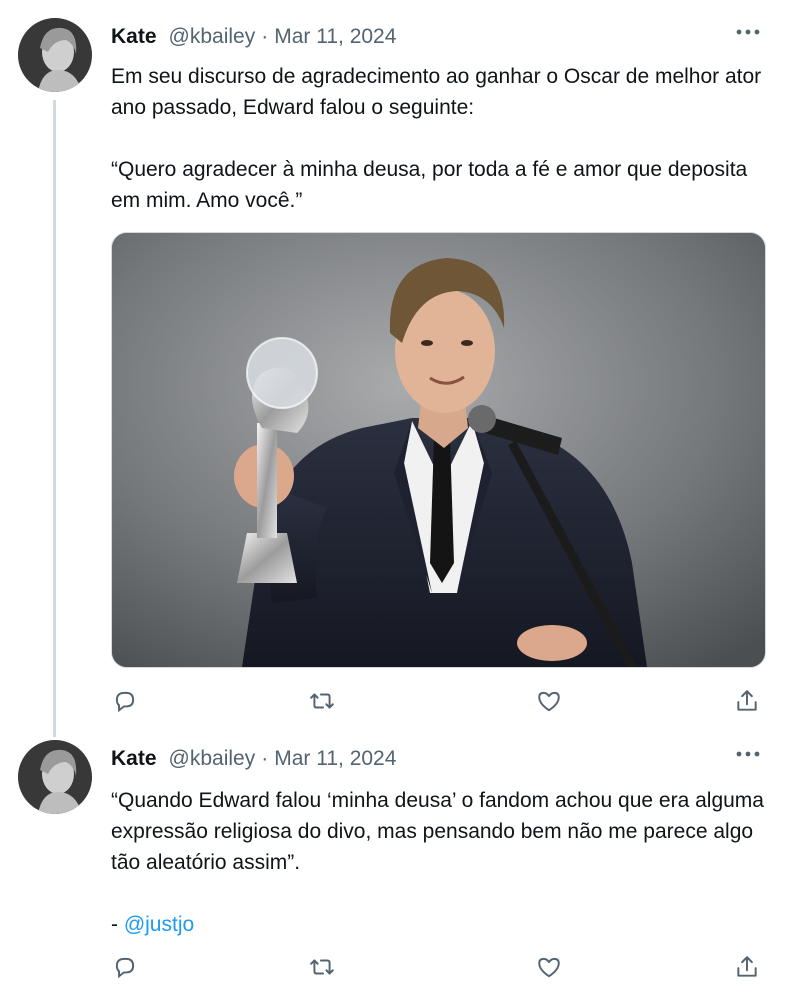 Image resolution: width=785 pixels, height=1000 pixels. What do you see at coordinates (438, 924) in the screenshot?
I see `tweet-signature: - @justjo` at bounding box center [438, 924].